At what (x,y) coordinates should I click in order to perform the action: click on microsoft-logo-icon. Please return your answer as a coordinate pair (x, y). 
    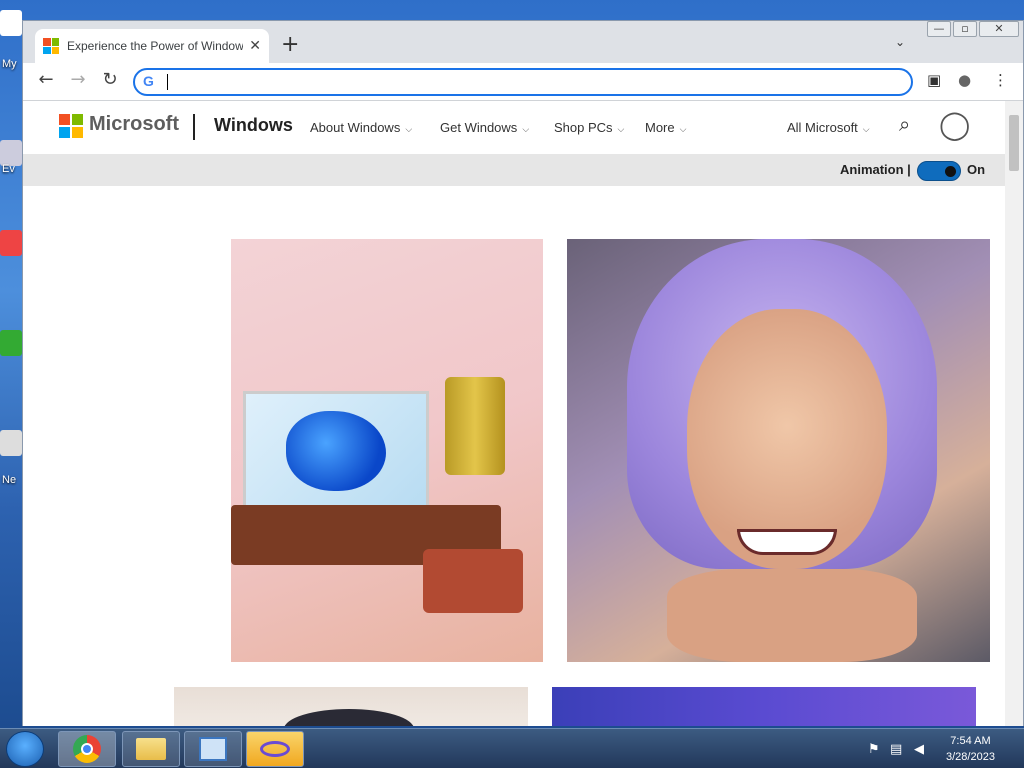
    Looking at the image, I should click on (71, 126).